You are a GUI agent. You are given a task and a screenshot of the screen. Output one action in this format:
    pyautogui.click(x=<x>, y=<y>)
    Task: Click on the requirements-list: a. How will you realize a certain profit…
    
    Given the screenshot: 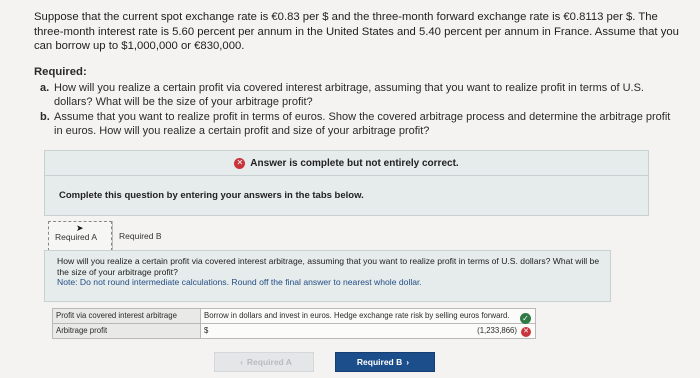 What is the action you would take?
    pyautogui.click(x=360, y=111)
    